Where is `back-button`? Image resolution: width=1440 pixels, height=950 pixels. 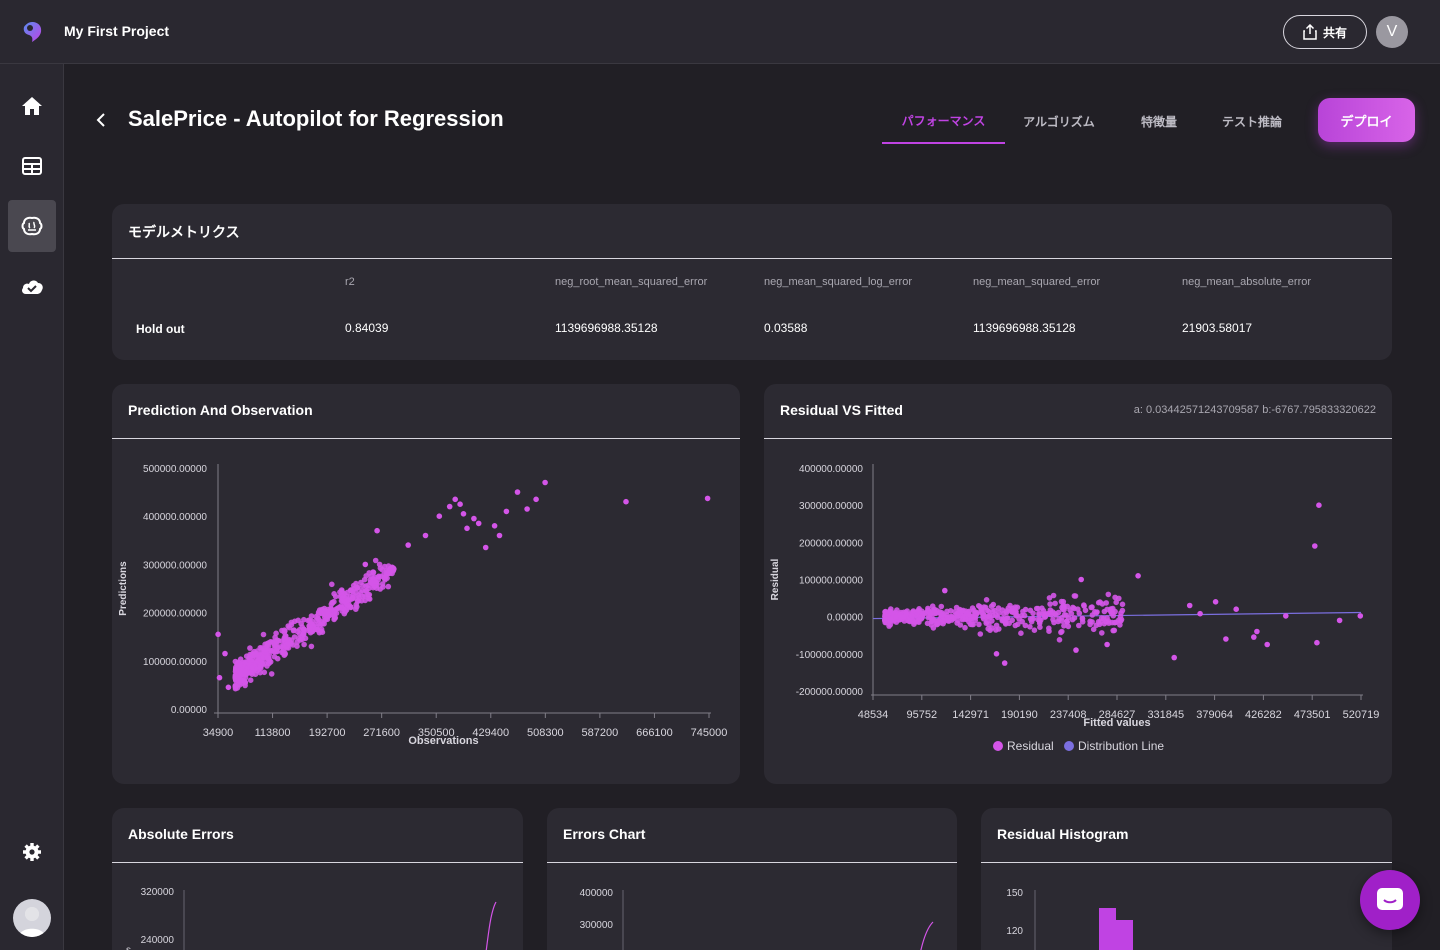 back-button is located at coordinates (101, 120).